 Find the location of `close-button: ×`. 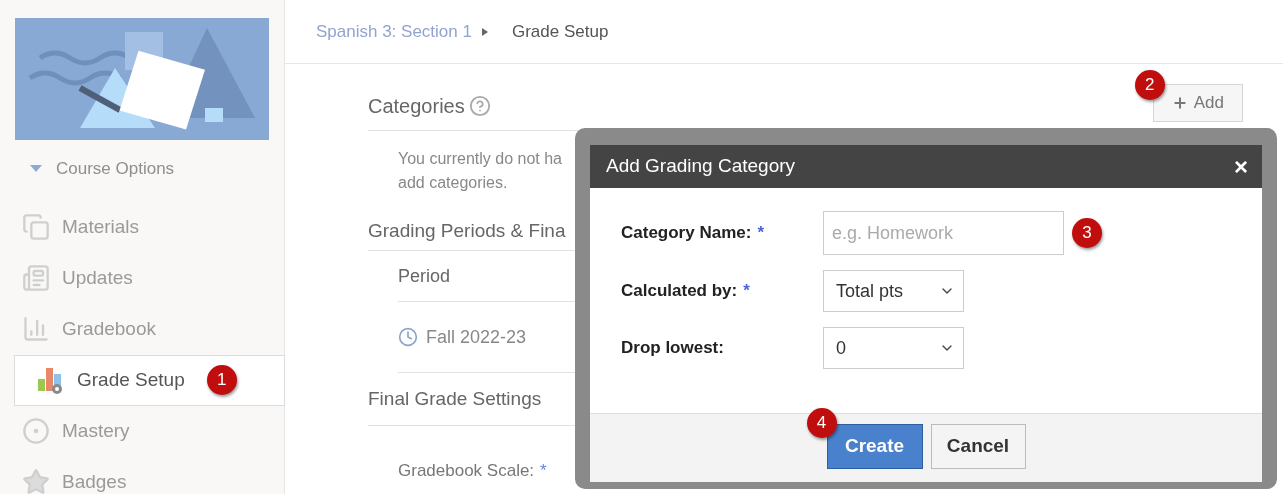

close-button: × is located at coordinates (1241, 166).